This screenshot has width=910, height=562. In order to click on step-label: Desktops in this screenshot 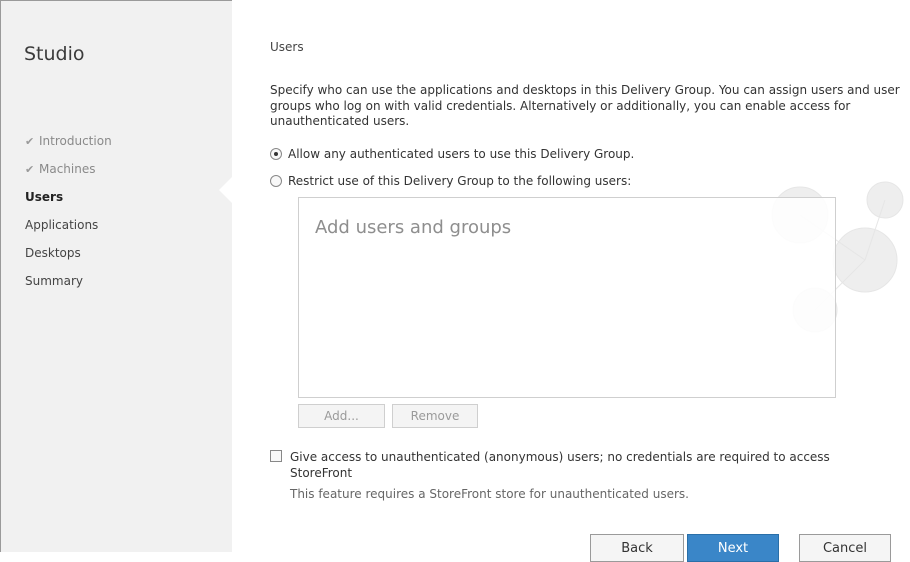, I will do `click(53, 253)`.